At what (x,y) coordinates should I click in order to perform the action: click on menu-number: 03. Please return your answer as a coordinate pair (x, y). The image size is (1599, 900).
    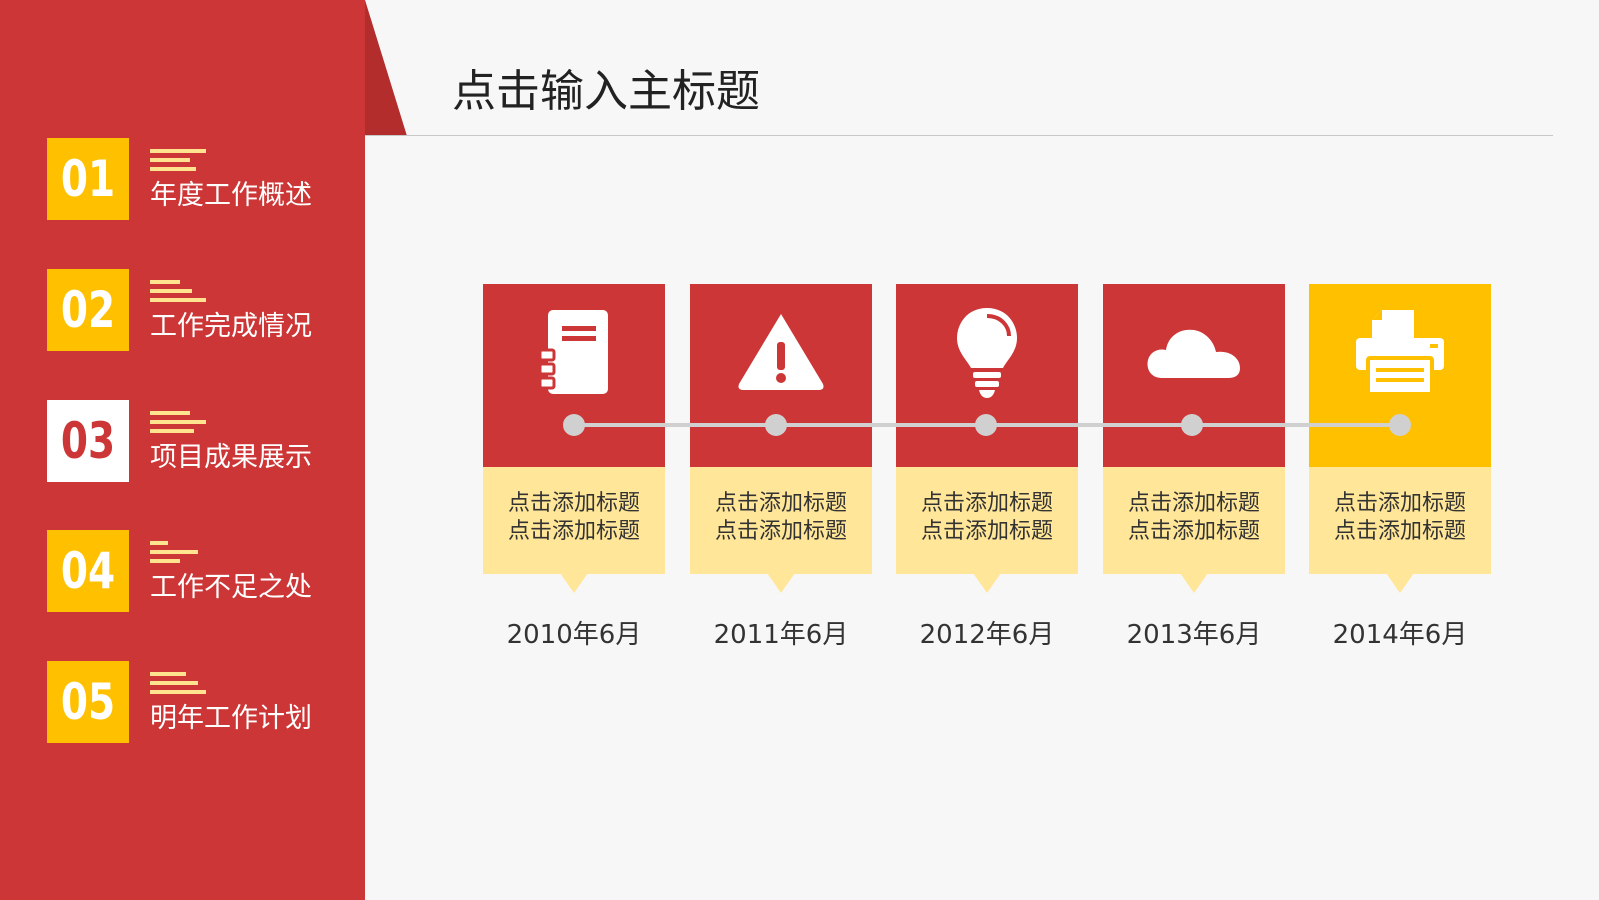
    Looking at the image, I should click on (88, 441).